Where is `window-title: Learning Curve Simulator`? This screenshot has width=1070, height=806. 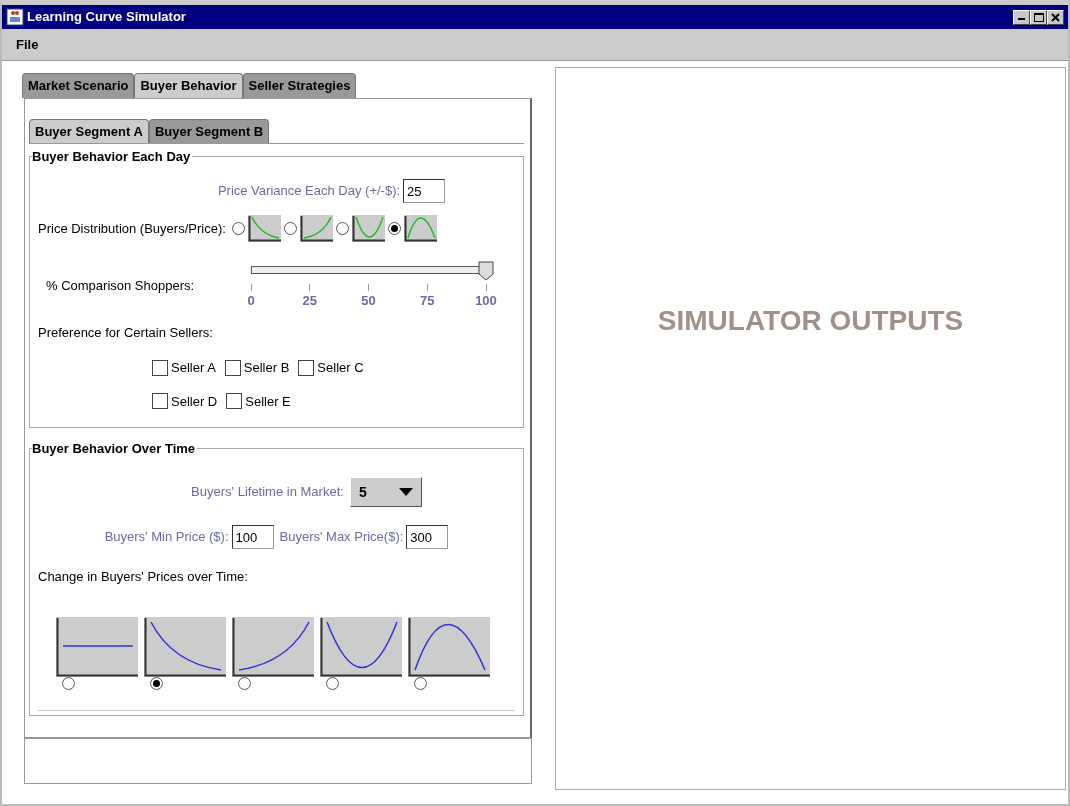
window-title: Learning Curve Simulator is located at coordinates (106, 17).